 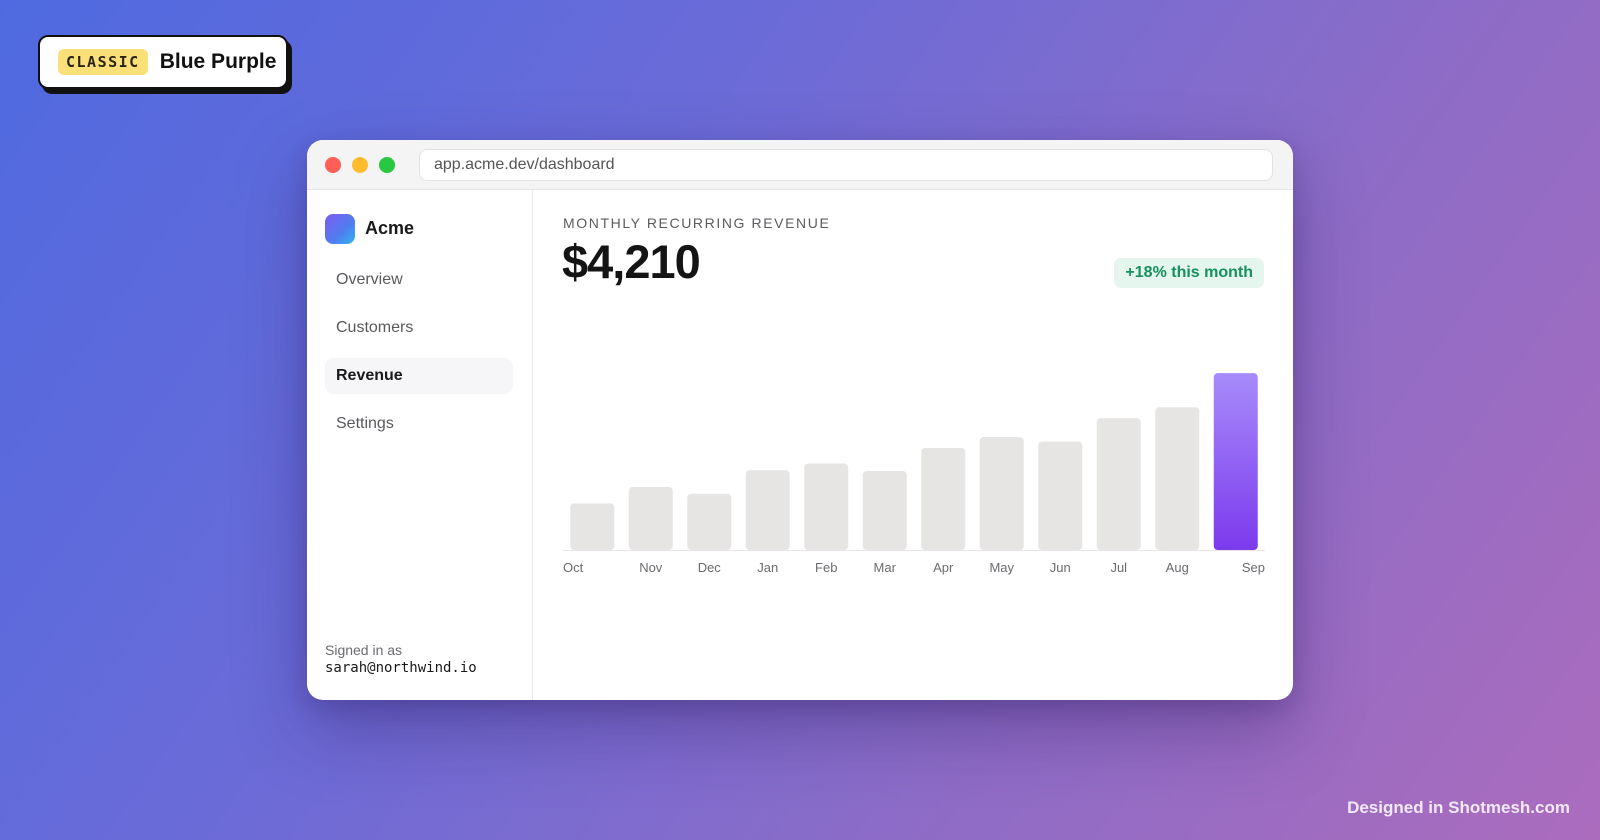 What do you see at coordinates (650, 518) in the screenshot?
I see `bar-nov` at bounding box center [650, 518].